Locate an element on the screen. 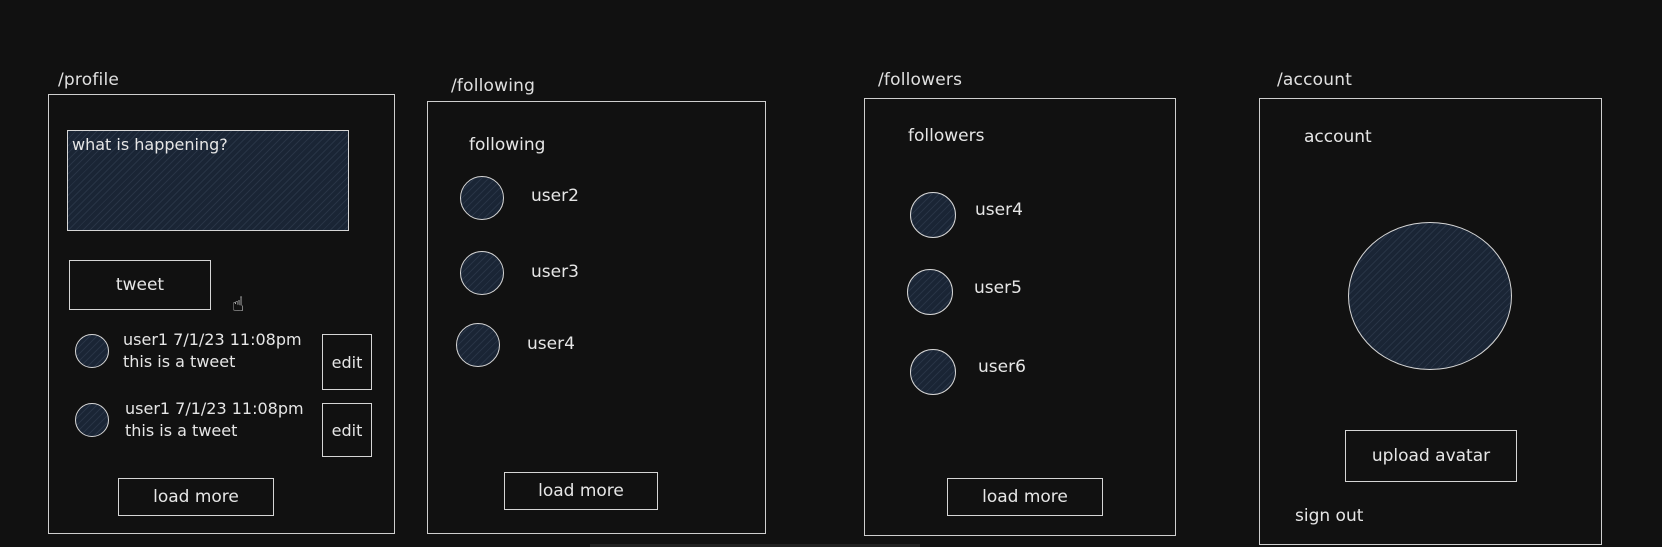 This screenshot has width=1662, height=547. followers-user: user5 is located at coordinates (998, 288).